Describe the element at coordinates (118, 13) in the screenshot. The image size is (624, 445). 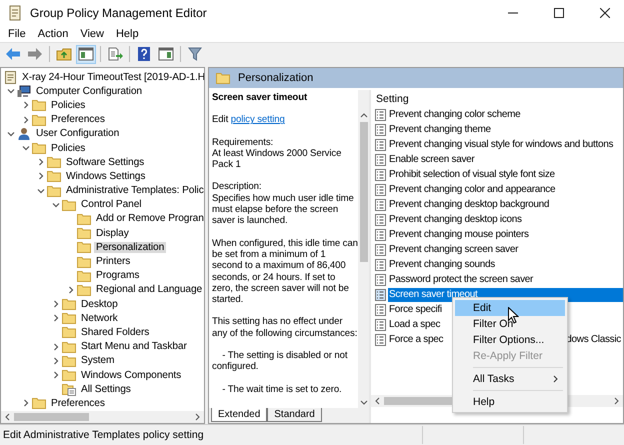
I see `window-title: Group Policy Management Editor` at that location.